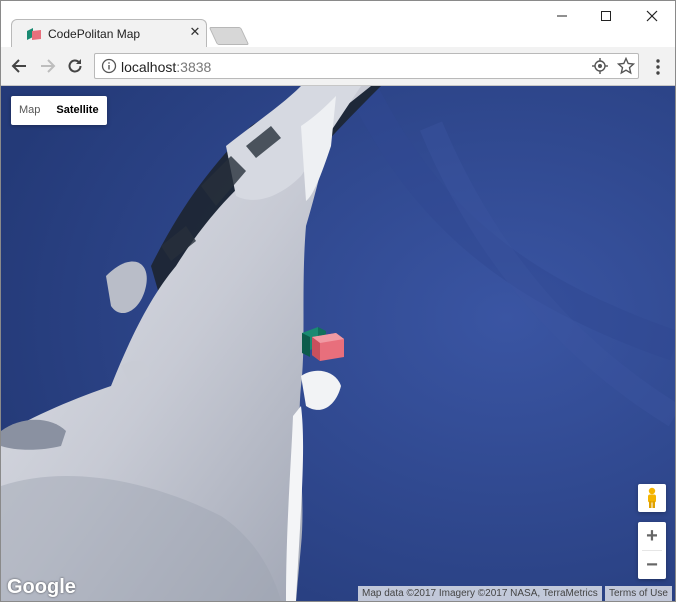 The width and height of the screenshot is (676, 602). I want to click on star-icon, so click(626, 66).